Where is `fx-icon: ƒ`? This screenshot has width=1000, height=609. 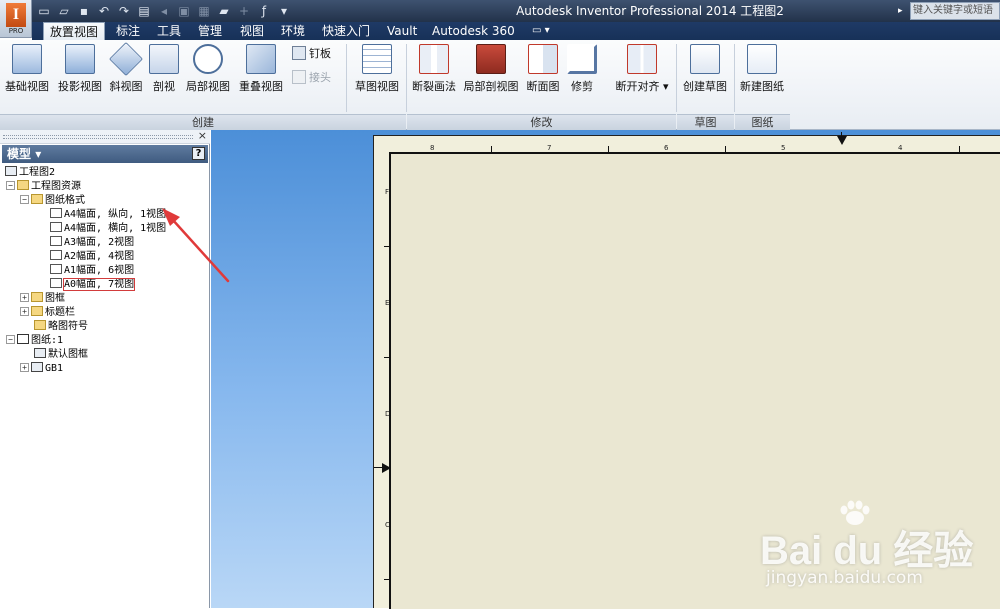 fx-icon: ƒ is located at coordinates (264, 11).